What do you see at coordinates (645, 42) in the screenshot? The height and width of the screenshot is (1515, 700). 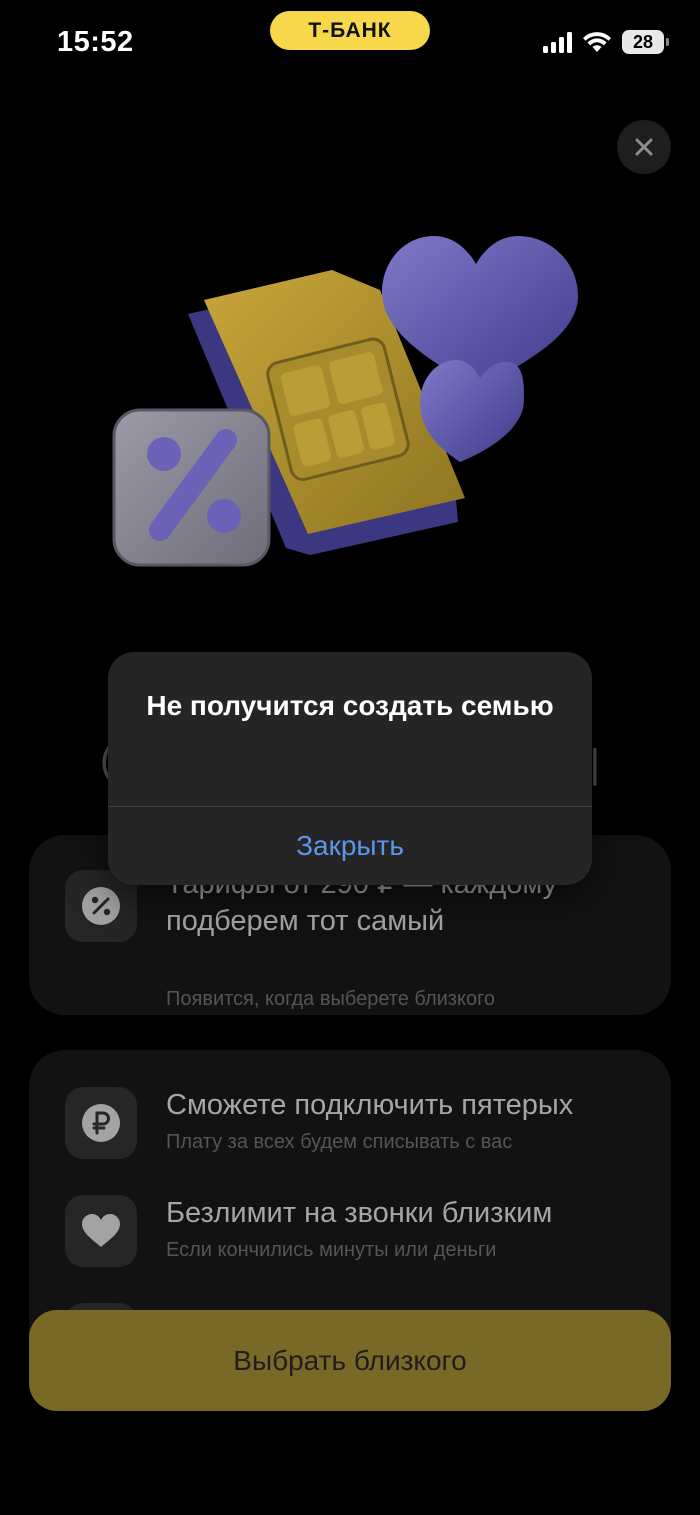 I see `battery-icon: 28` at bounding box center [645, 42].